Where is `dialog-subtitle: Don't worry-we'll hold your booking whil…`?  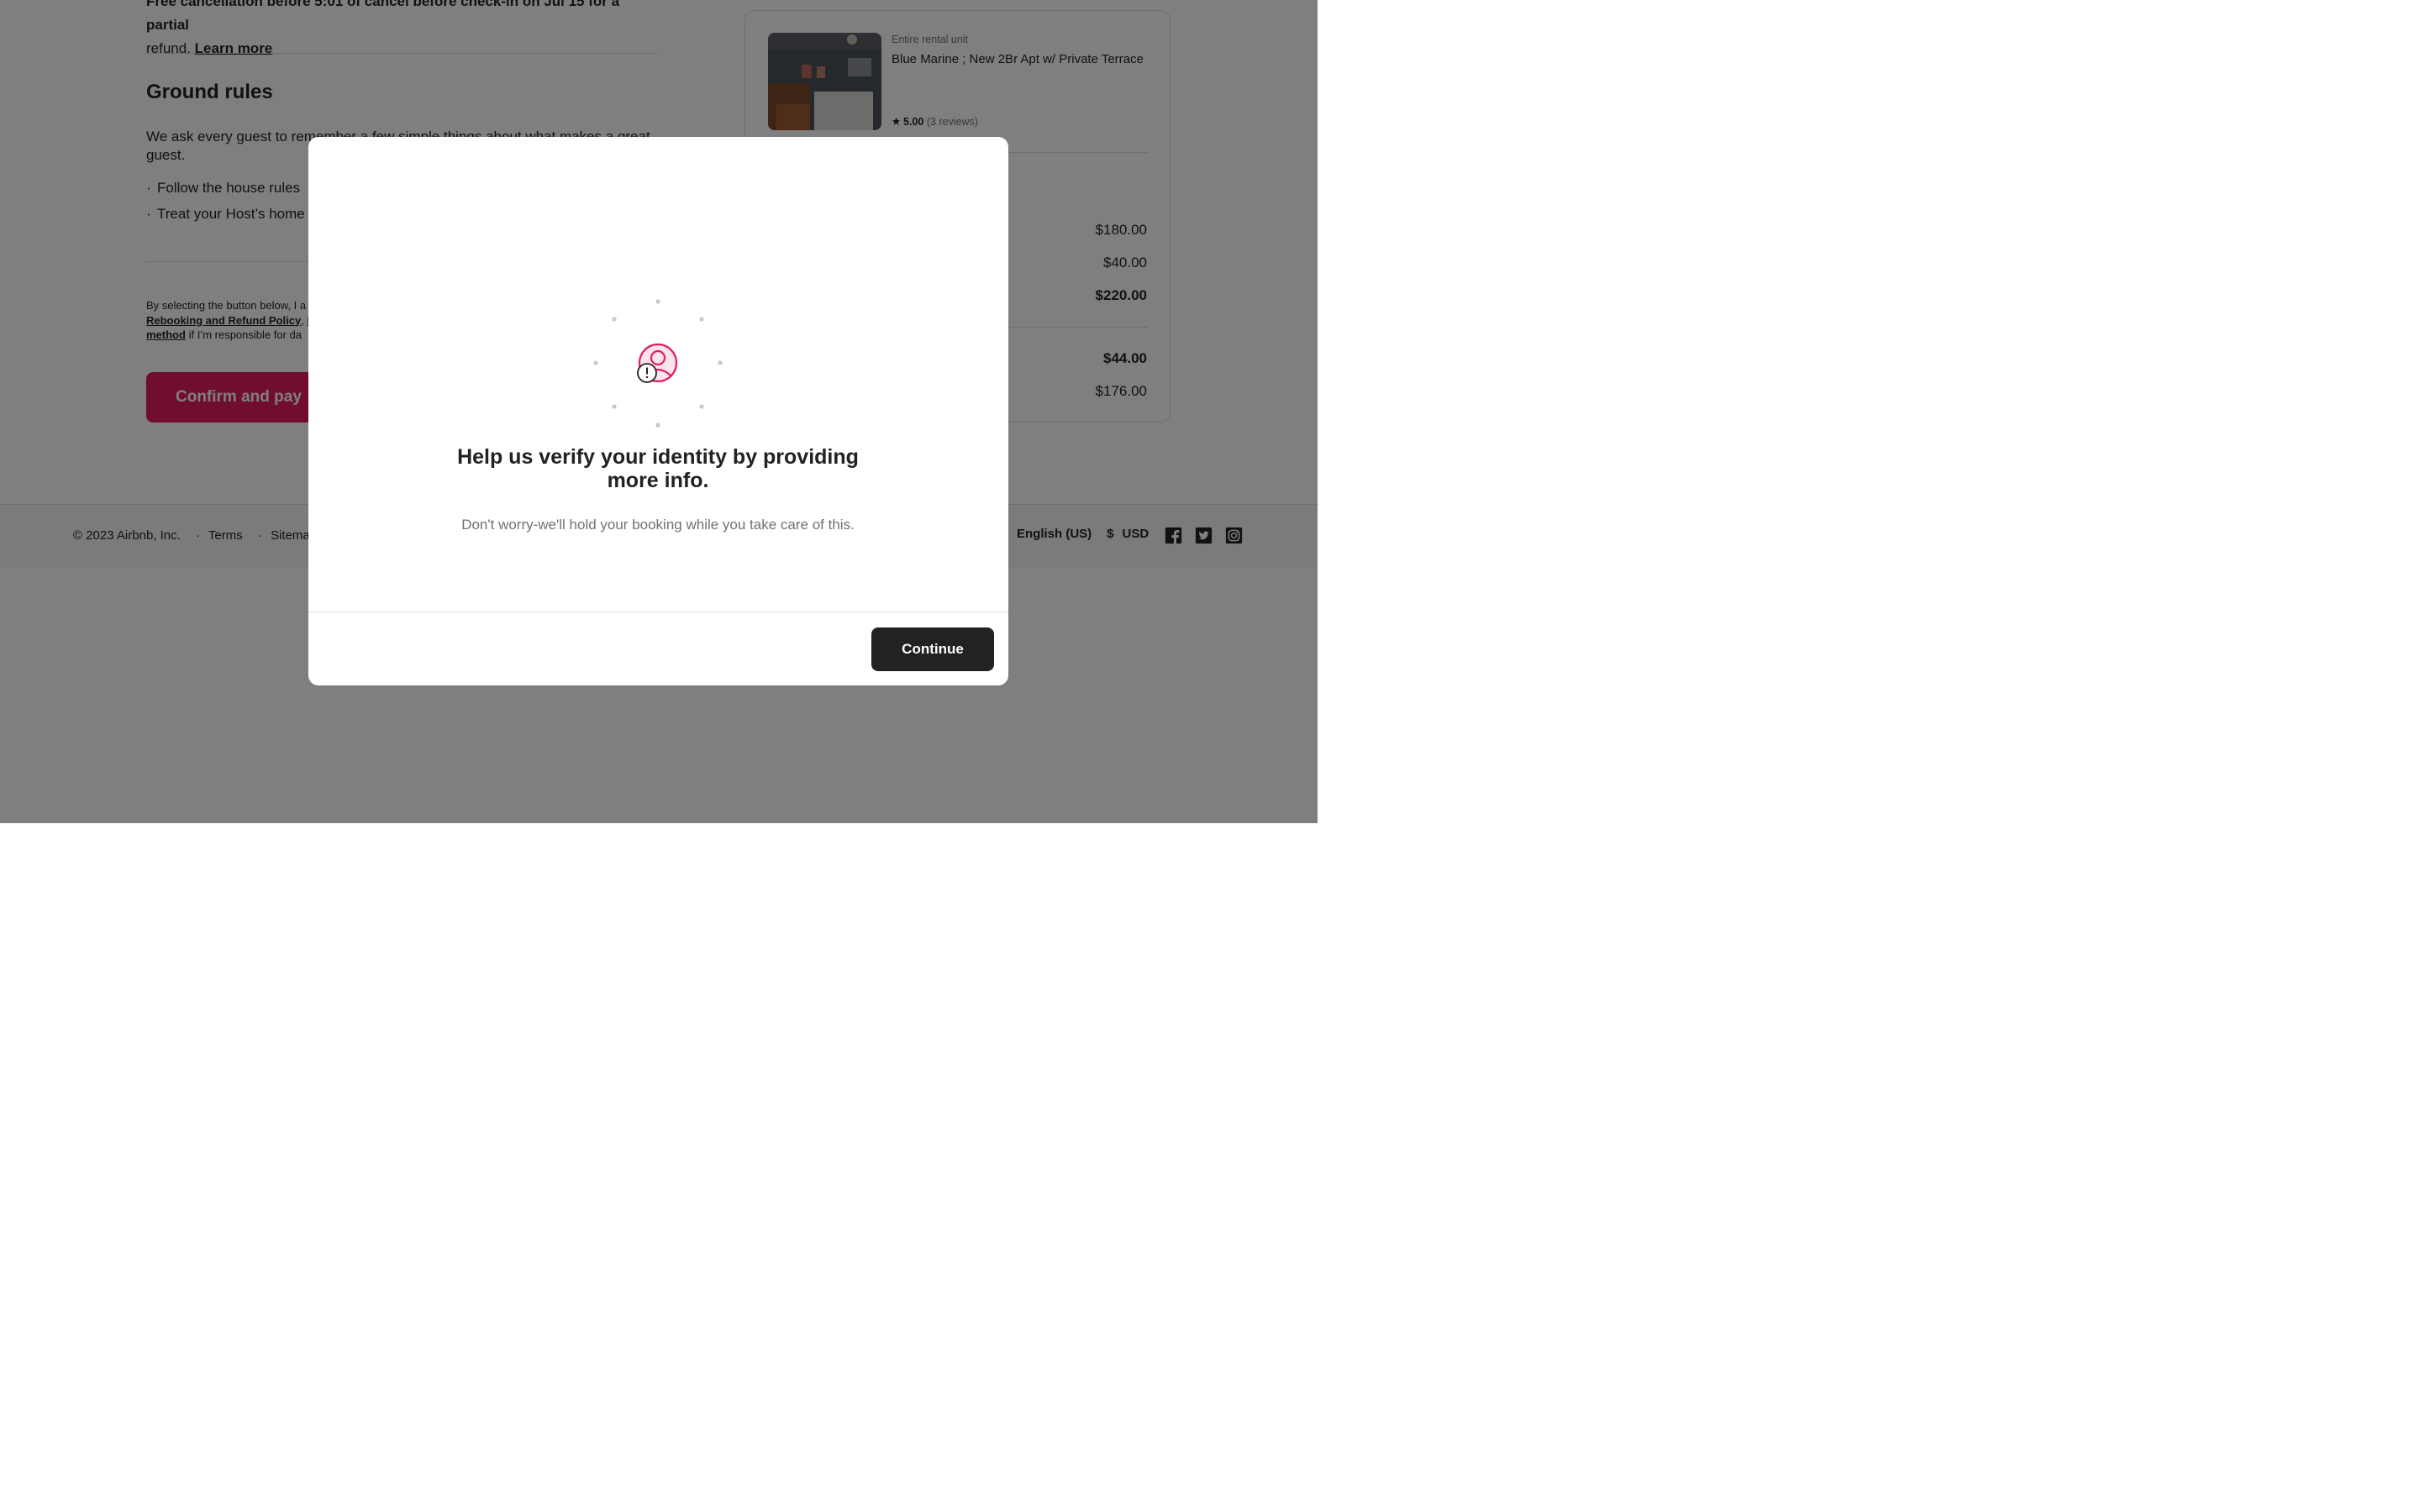
dialog-subtitle: Don't worry-we'll hold your booking whil… is located at coordinates (658, 525).